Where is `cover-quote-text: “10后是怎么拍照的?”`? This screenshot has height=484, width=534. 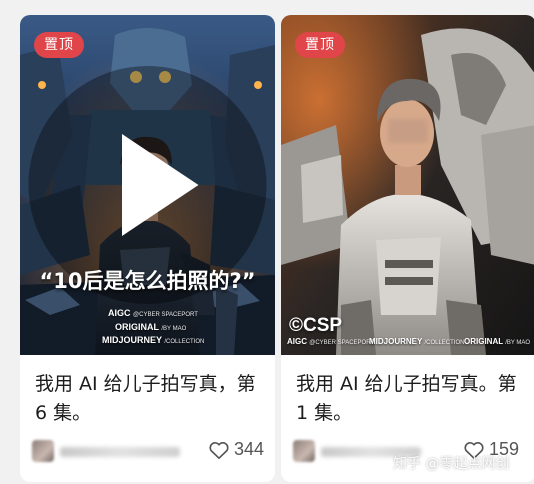 cover-quote-text: “10后是怎么拍照的?” is located at coordinates (147, 281).